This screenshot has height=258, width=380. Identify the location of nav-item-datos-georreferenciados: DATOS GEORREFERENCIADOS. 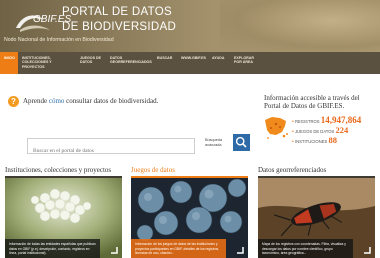
(129, 63).